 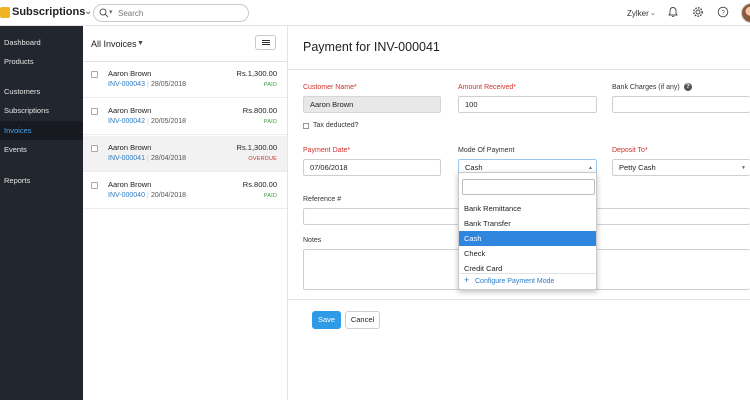 What do you see at coordinates (262, 159) in the screenshot?
I see `status-badge: OVERDUE` at bounding box center [262, 159].